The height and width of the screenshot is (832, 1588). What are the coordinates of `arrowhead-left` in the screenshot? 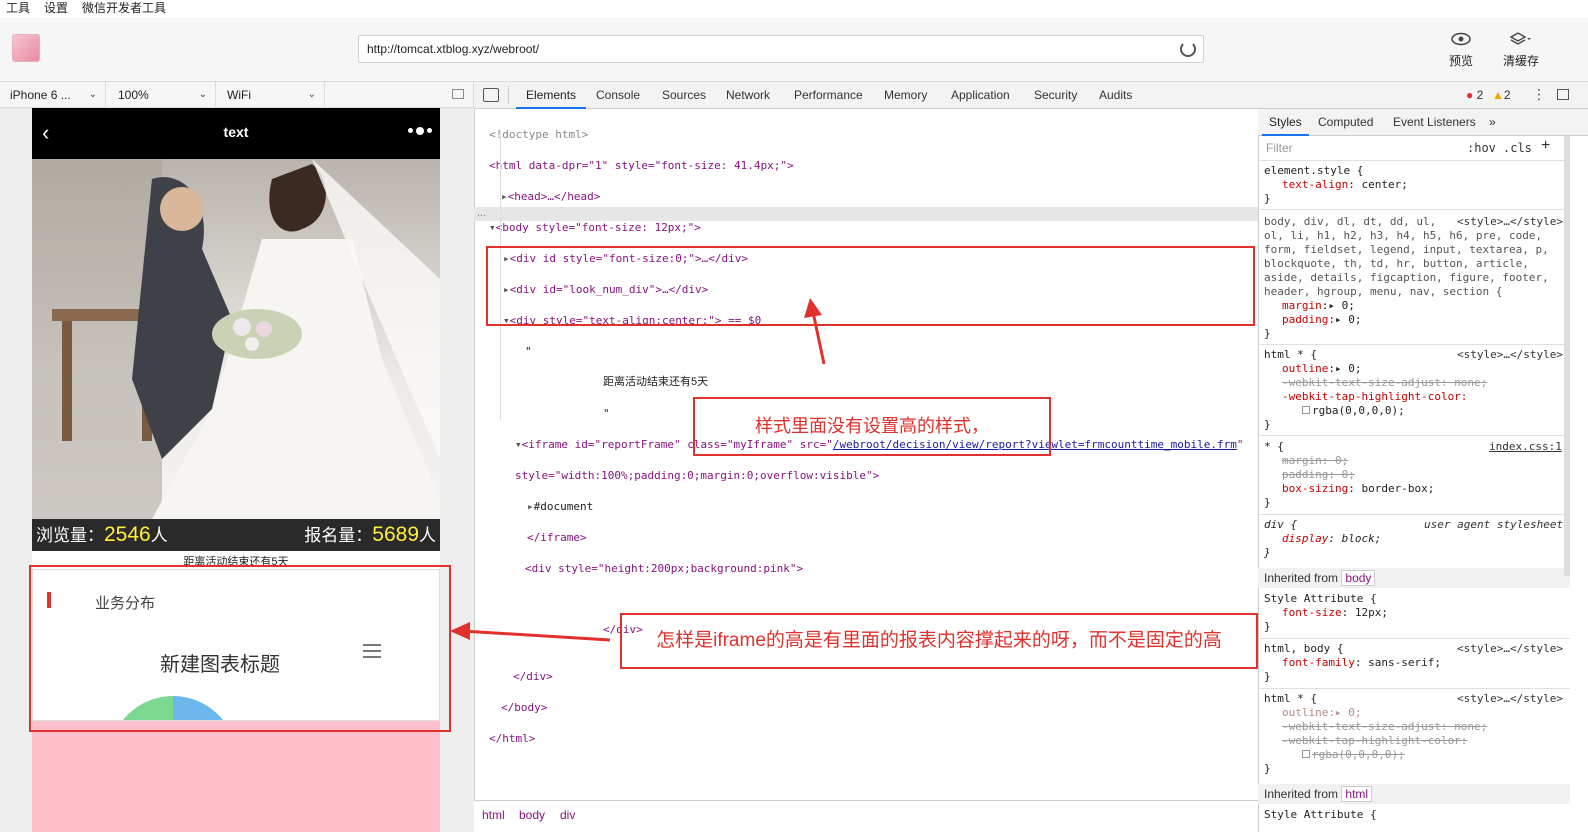 It's located at (460, 631).